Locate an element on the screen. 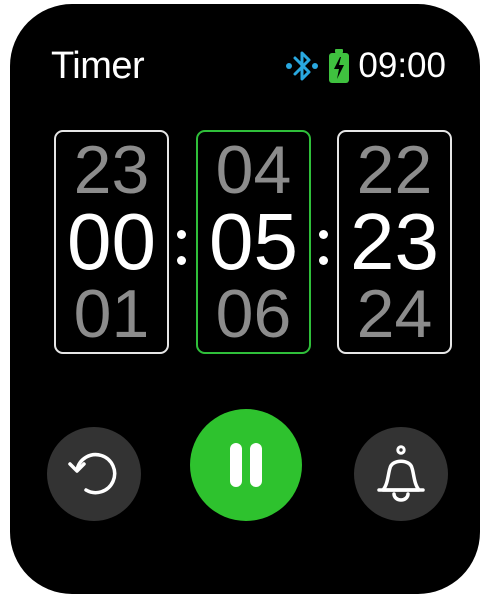 The height and width of the screenshot is (594, 480). seconds-current-value: 23 is located at coordinates (394, 241).